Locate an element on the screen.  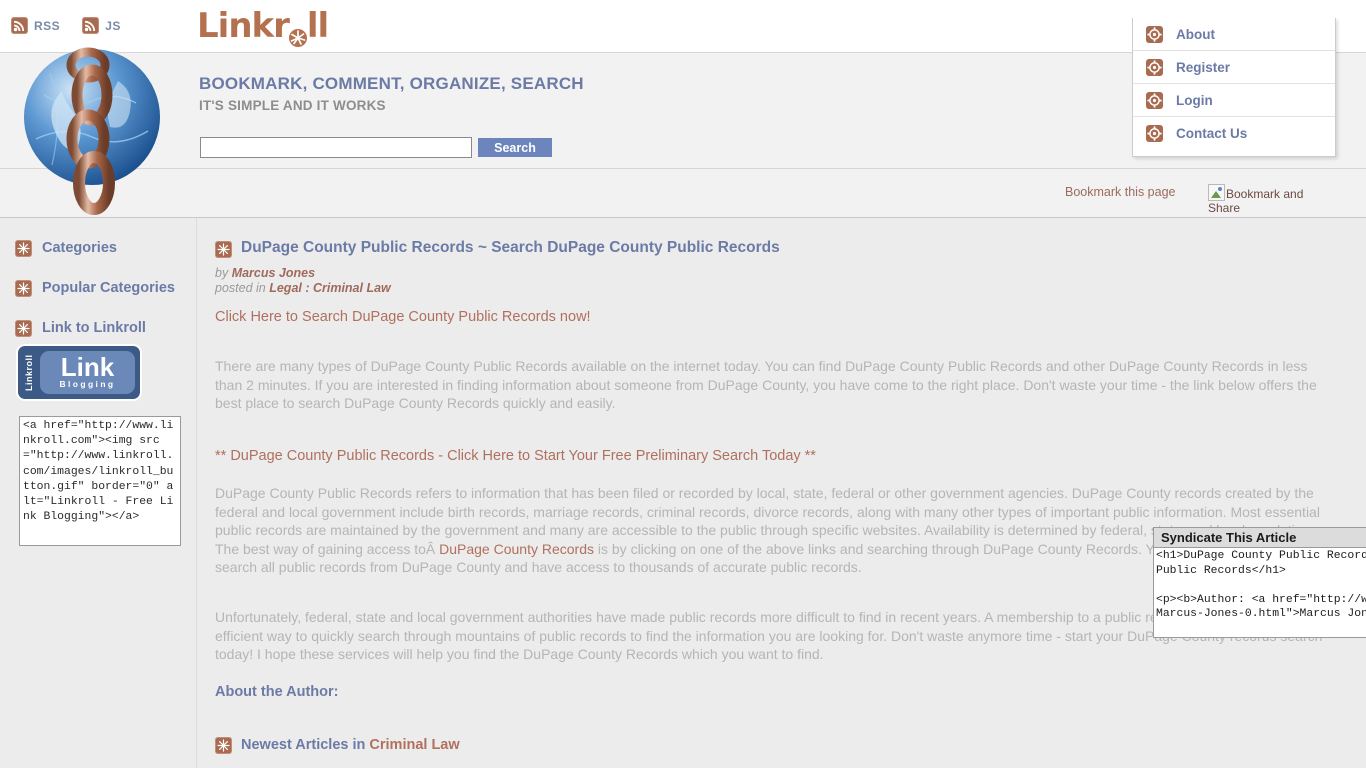
sidebar-item-link-to-linkroll: Link to Linkroll is located at coordinates (98, 328).